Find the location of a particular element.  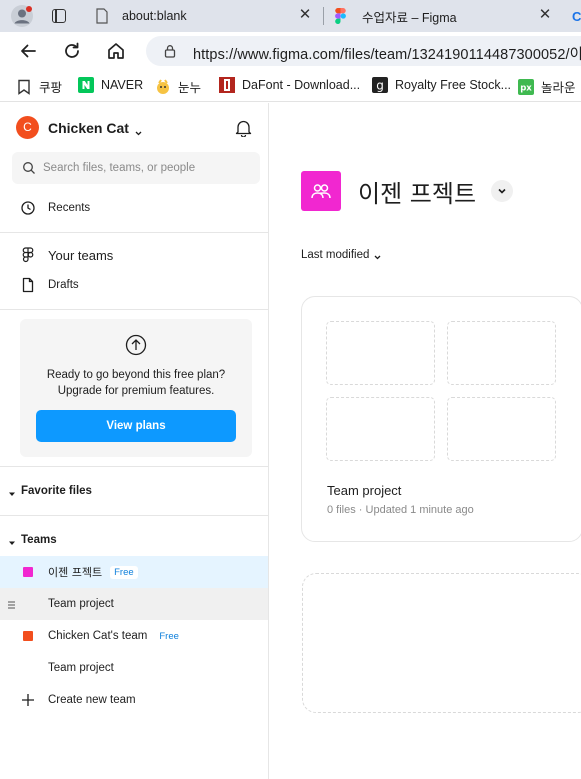

avatar: C is located at coordinates (27, 127).